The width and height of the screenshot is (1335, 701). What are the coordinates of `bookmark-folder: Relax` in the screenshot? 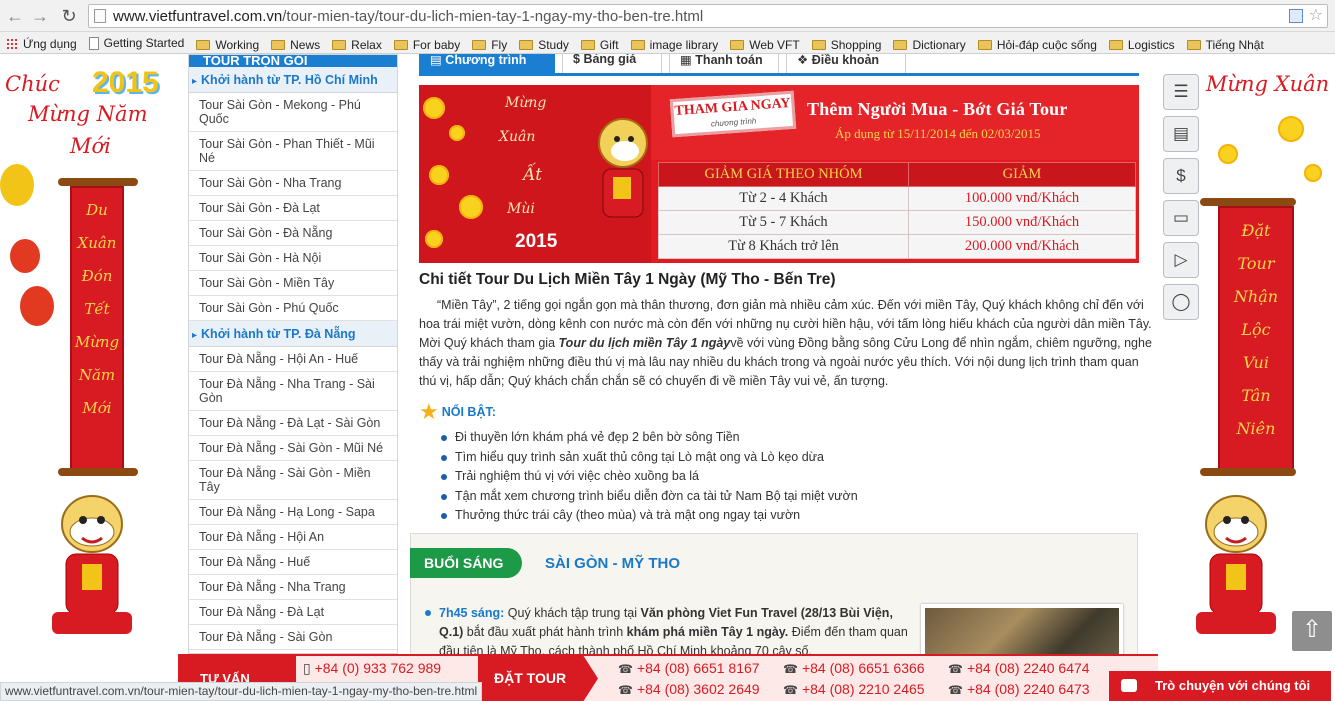 It's located at (357, 44).